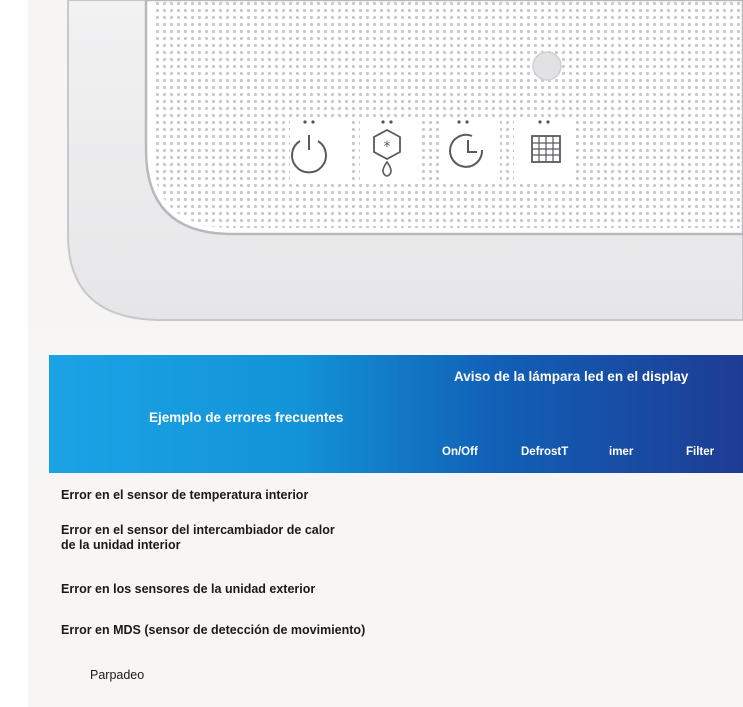 The height and width of the screenshot is (707, 743). Describe the element at coordinates (621, 452) in the screenshot. I see `column-timer: imer` at that location.